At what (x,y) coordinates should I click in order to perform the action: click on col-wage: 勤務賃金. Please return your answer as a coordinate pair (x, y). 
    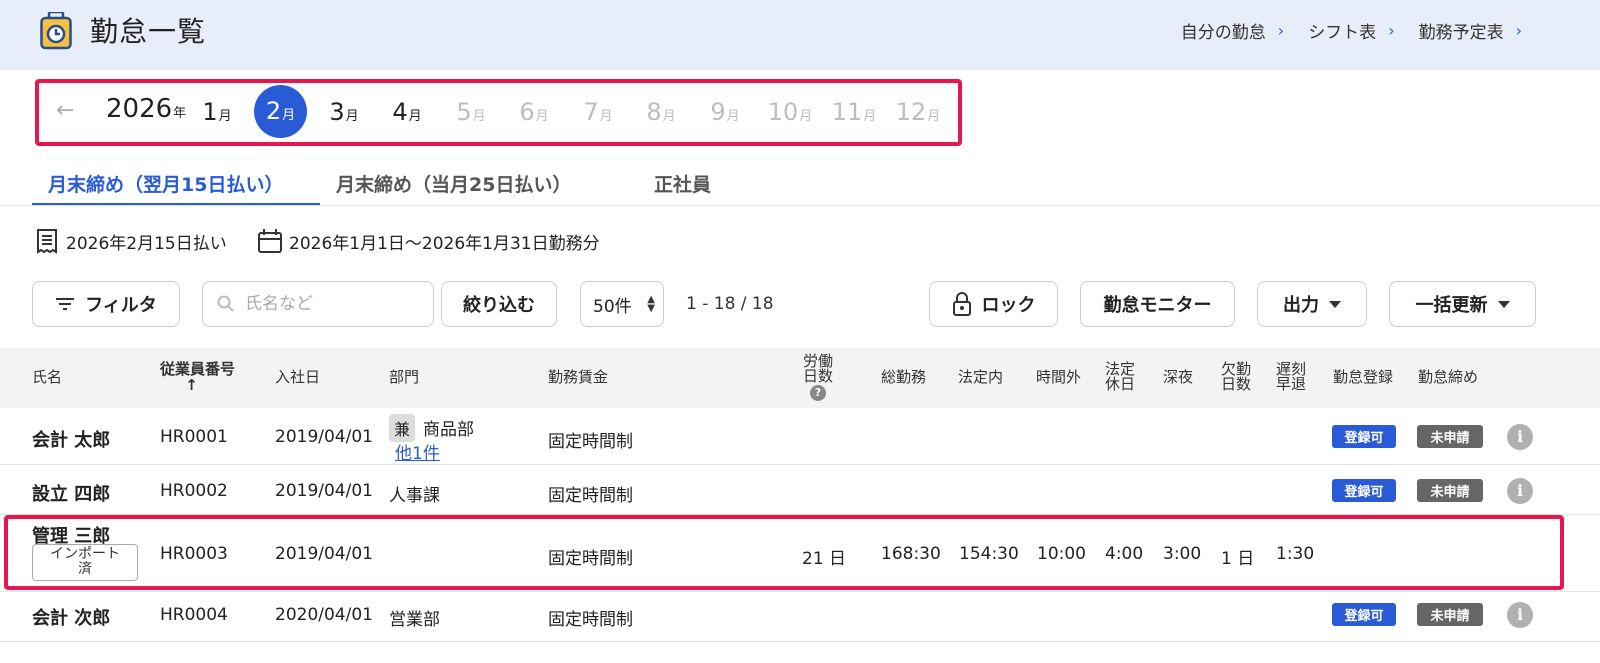
    Looking at the image, I should click on (578, 377).